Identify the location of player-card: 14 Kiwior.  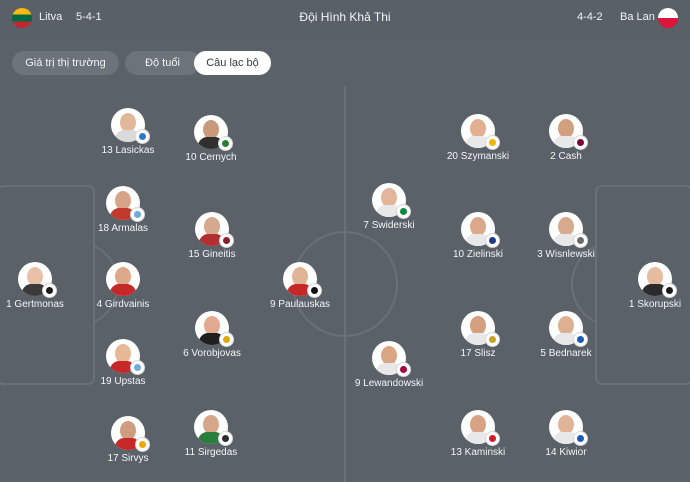
(566, 434).